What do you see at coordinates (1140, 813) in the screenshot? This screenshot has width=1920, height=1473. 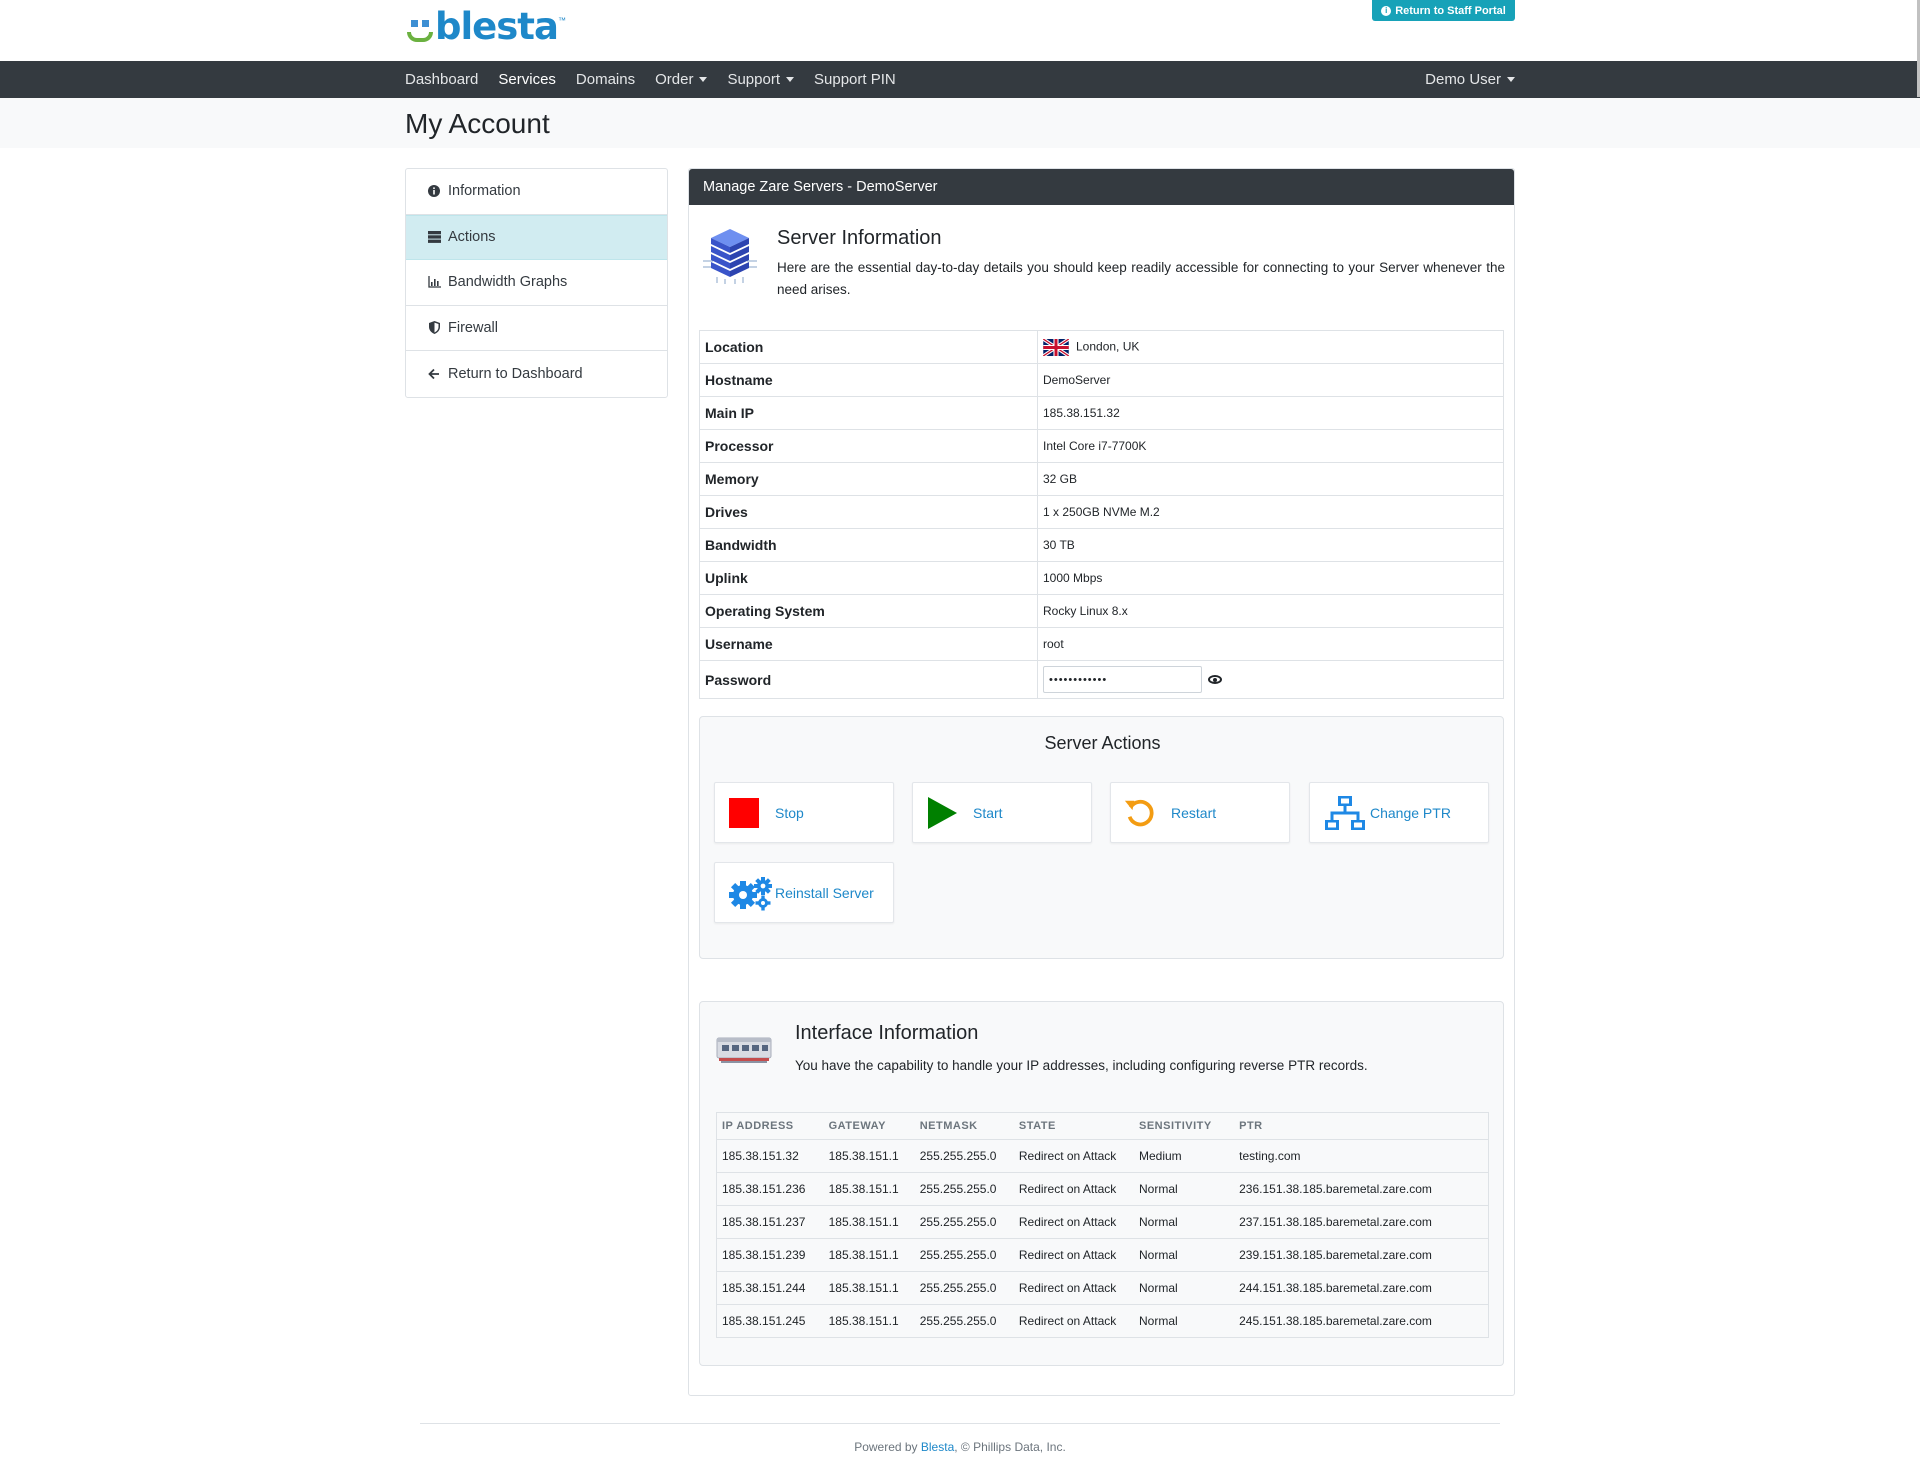 I see `restart-icon` at bounding box center [1140, 813].